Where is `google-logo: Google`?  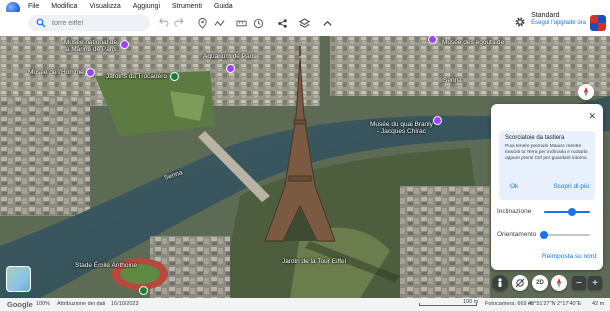
google-logo: Google is located at coordinates (20, 304).